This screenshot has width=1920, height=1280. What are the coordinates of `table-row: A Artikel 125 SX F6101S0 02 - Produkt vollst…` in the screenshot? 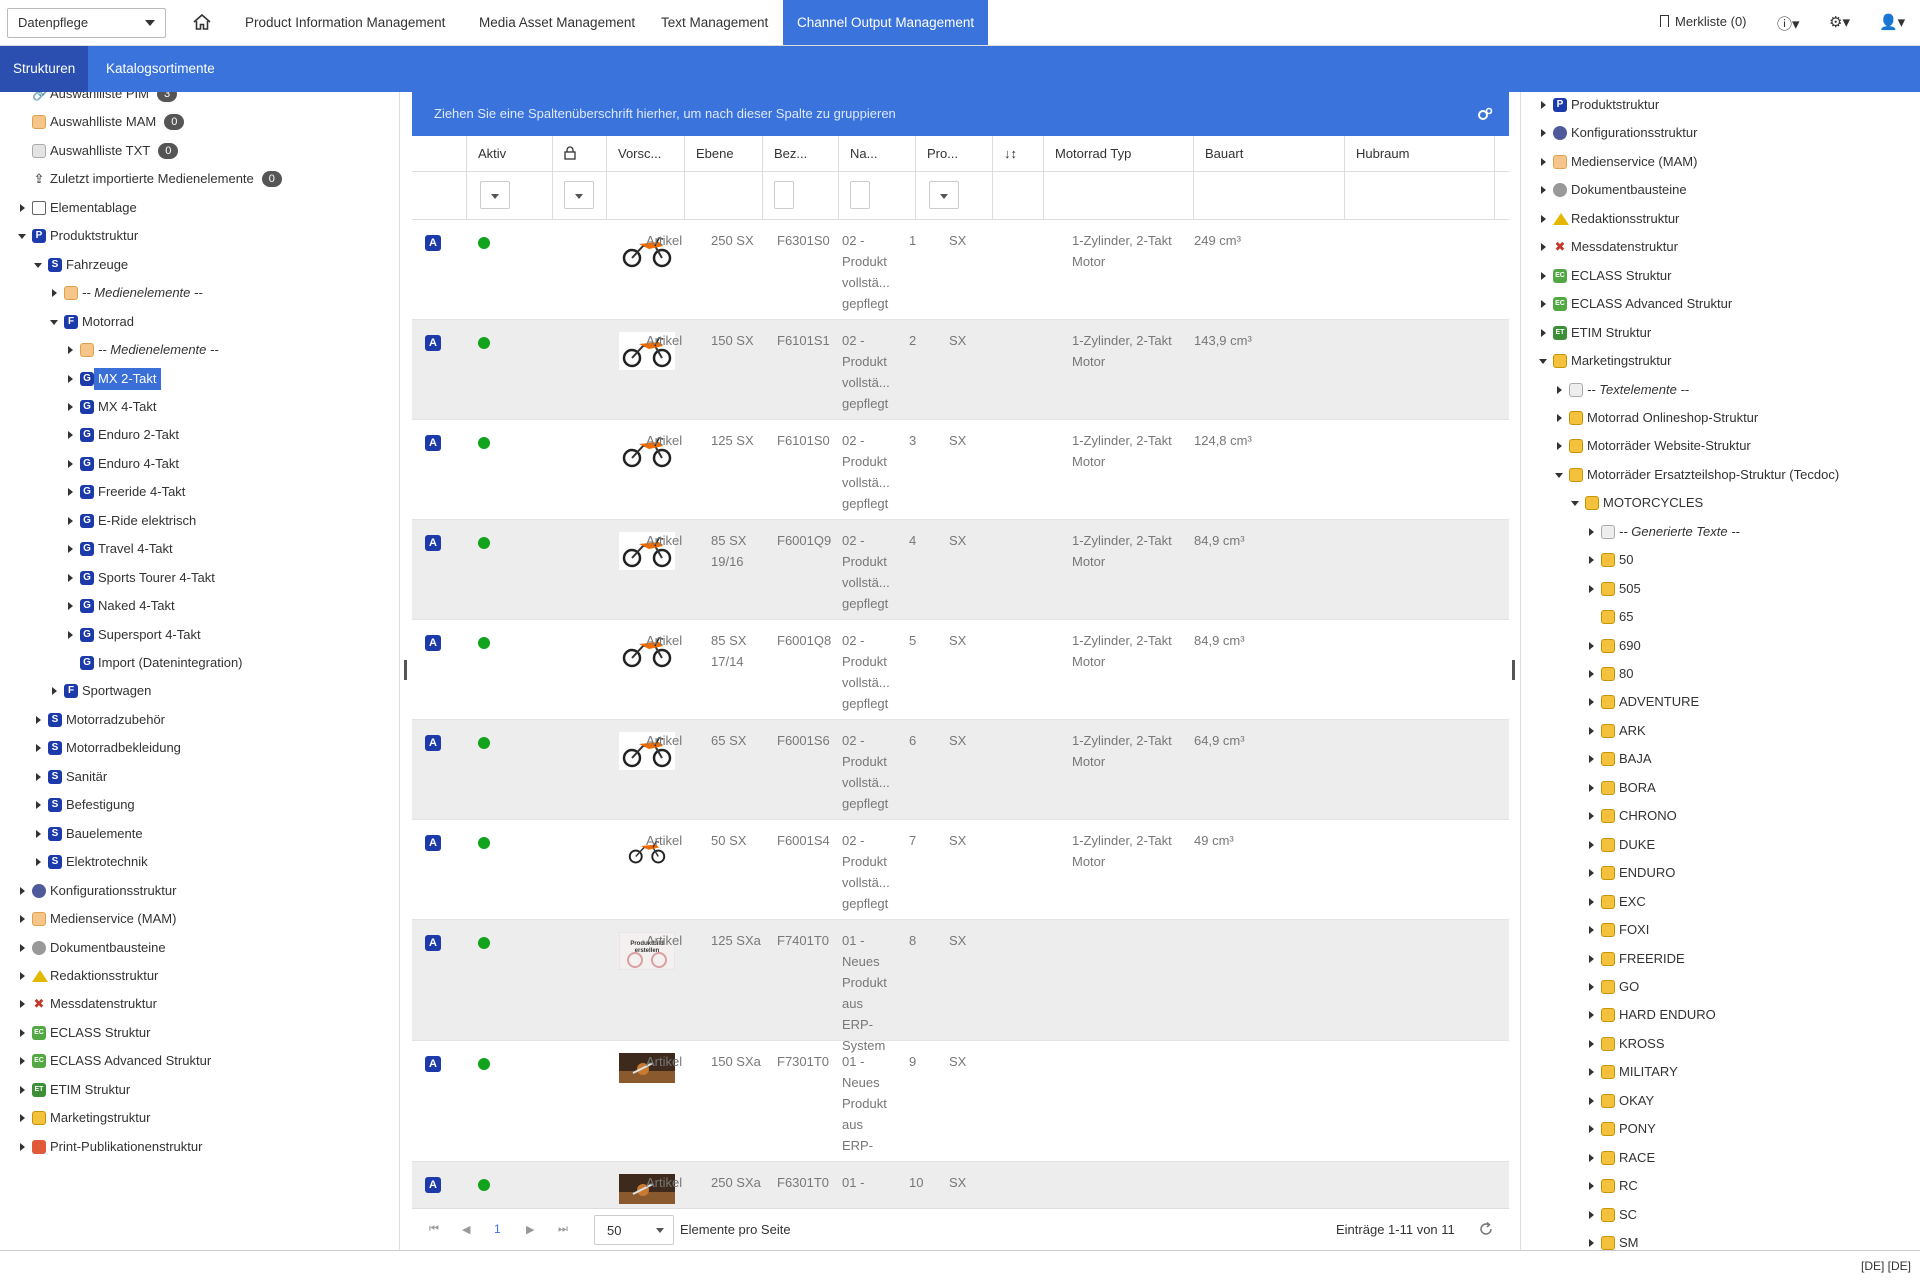 It's located at (960, 470).